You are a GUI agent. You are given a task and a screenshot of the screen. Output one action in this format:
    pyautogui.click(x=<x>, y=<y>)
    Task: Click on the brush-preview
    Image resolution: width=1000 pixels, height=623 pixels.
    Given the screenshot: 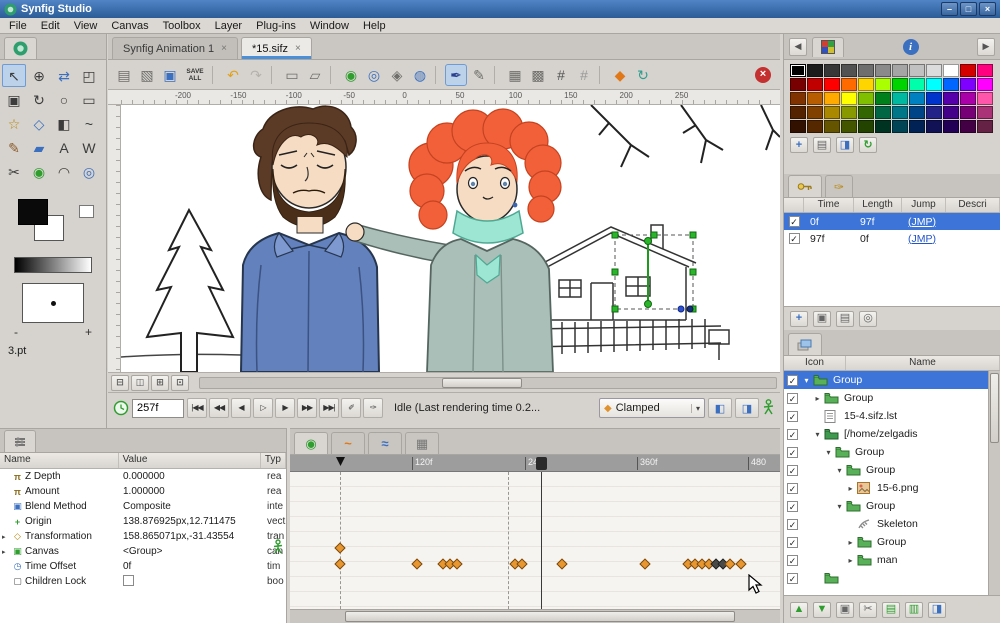 What is the action you would take?
    pyautogui.click(x=53, y=303)
    